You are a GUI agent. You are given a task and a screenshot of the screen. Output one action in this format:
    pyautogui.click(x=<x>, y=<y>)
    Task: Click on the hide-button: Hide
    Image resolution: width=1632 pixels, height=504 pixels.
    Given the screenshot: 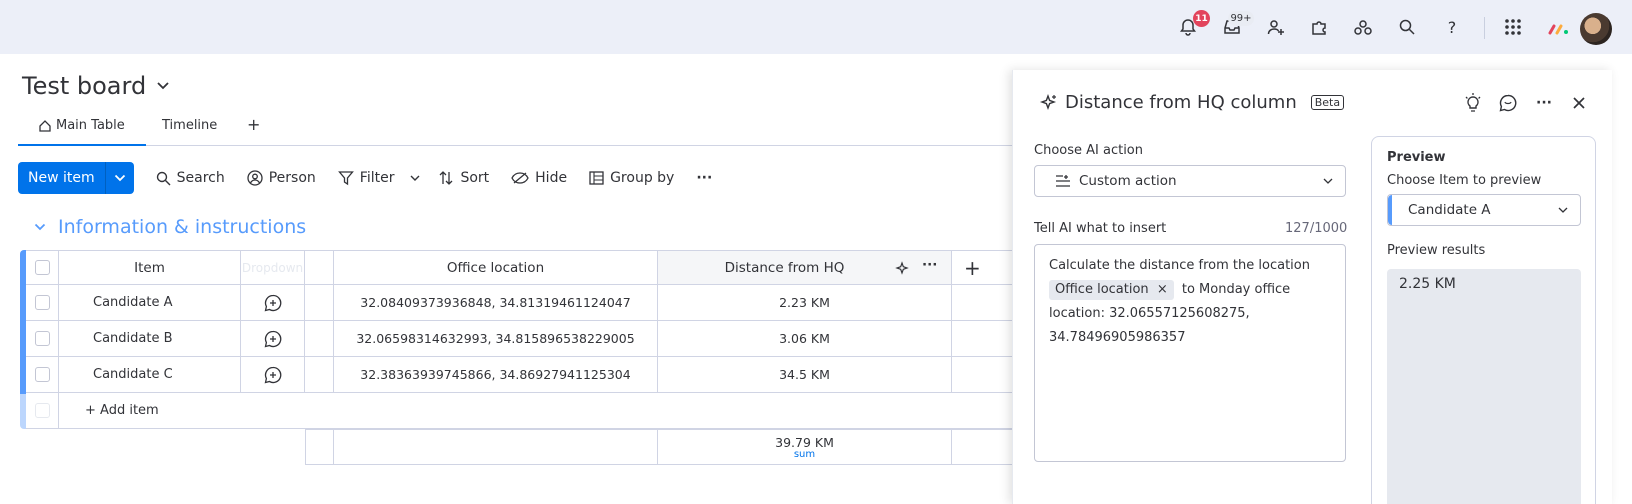 What is the action you would take?
    pyautogui.click(x=539, y=178)
    